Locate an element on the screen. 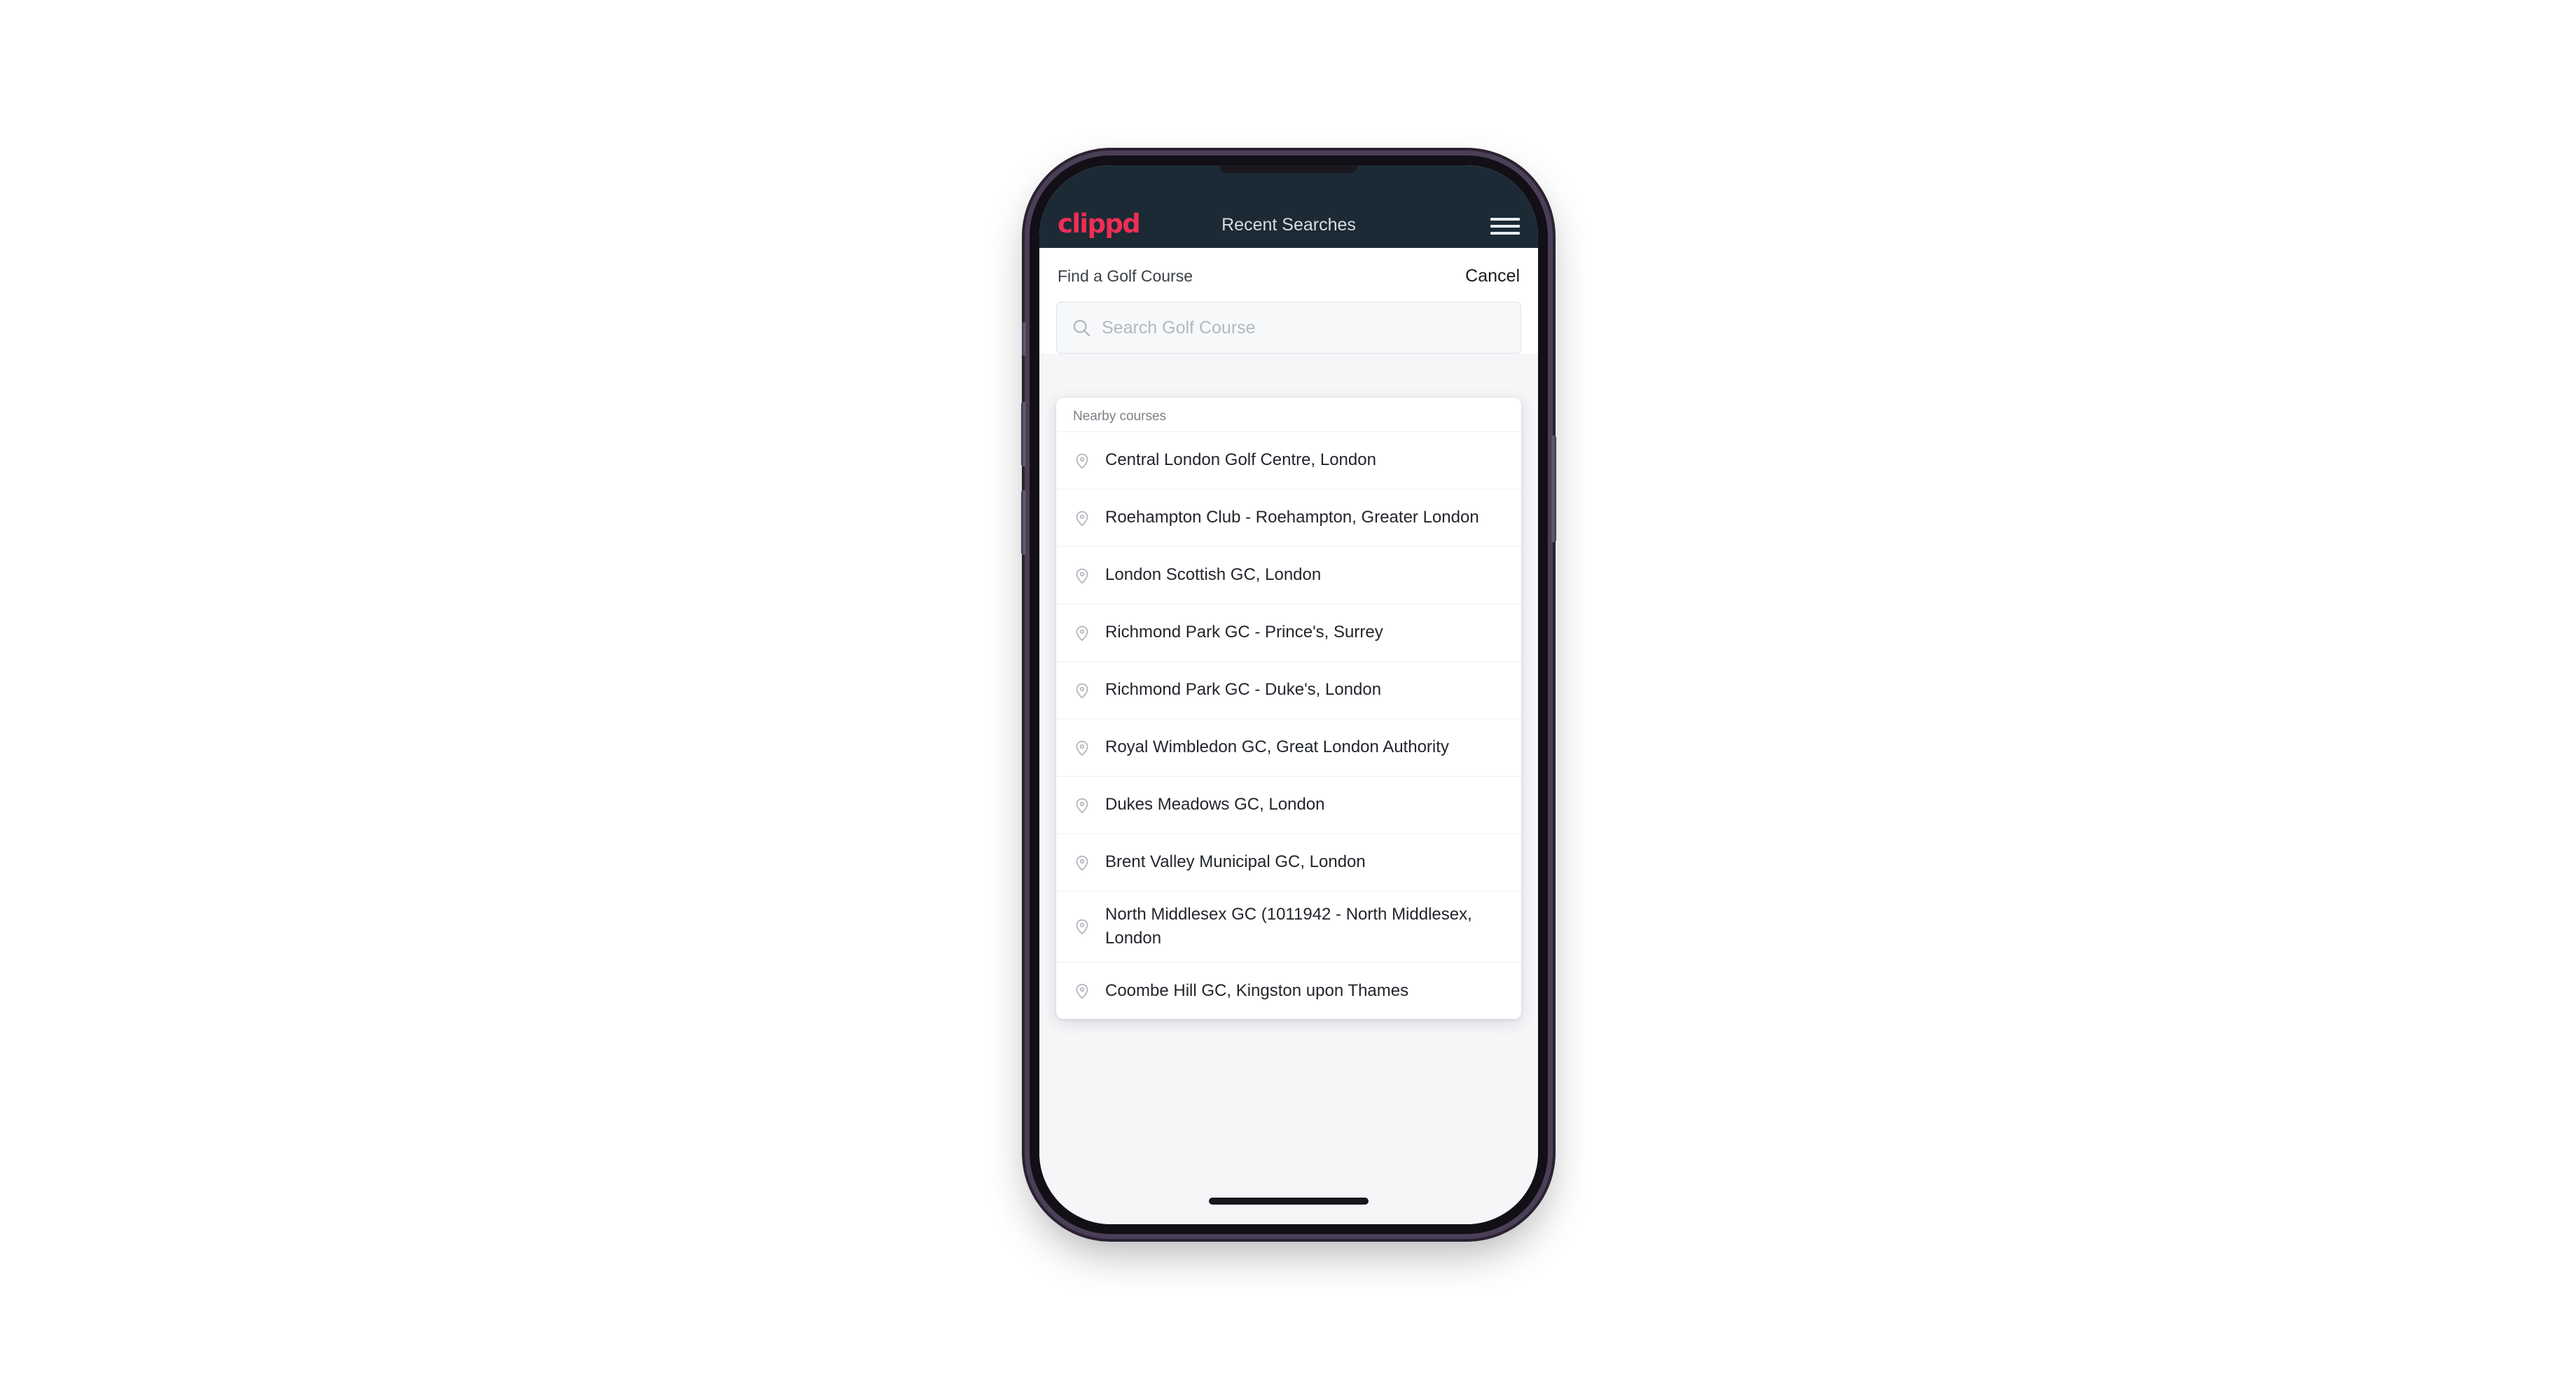  list-item-label: Richmond Park GC - Prince's, Surrey is located at coordinates (1244, 633).